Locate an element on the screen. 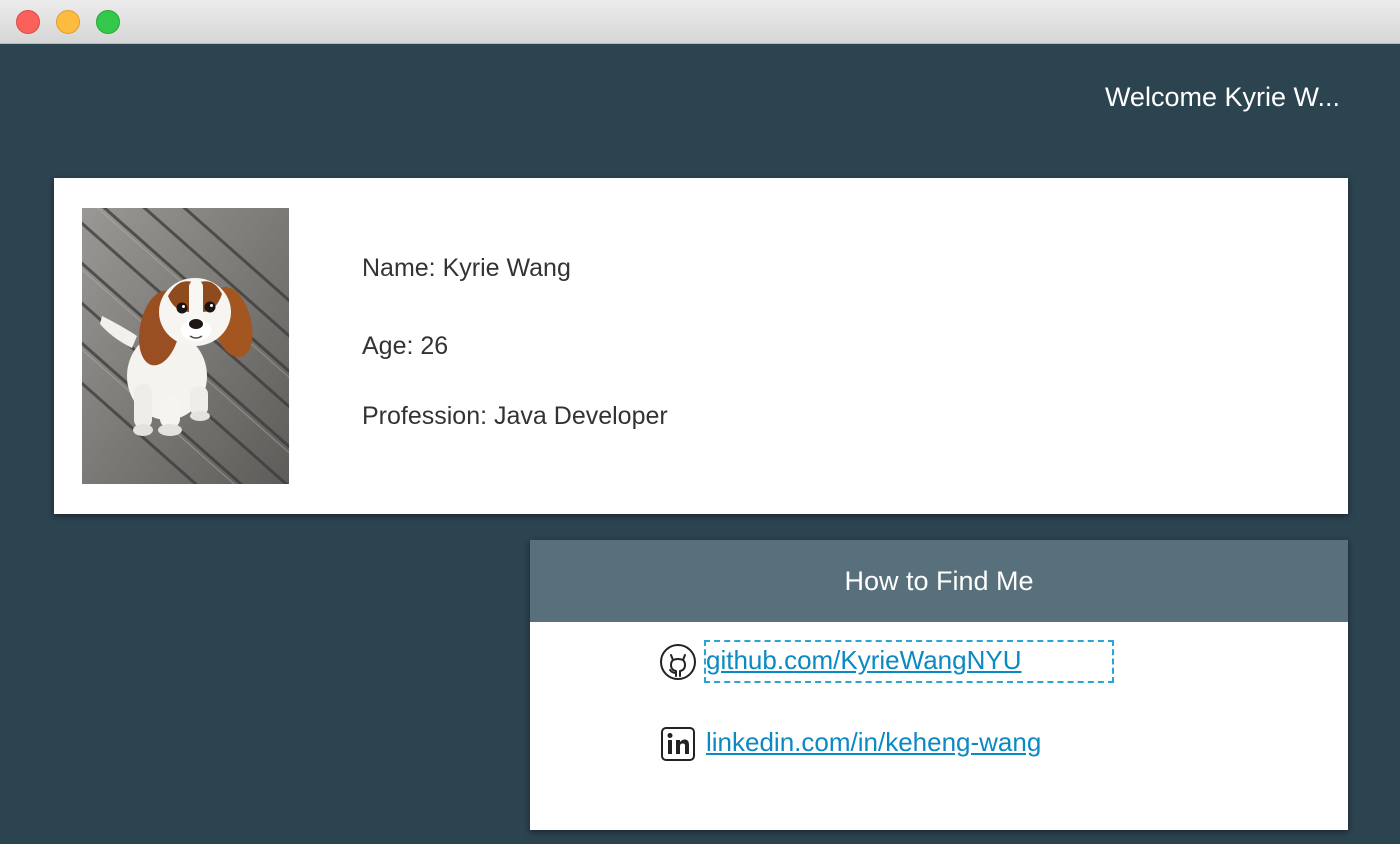 The height and width of the screenshot is (844, 1400). profile-age: Age: 26 is located at coordinates (405, 346).